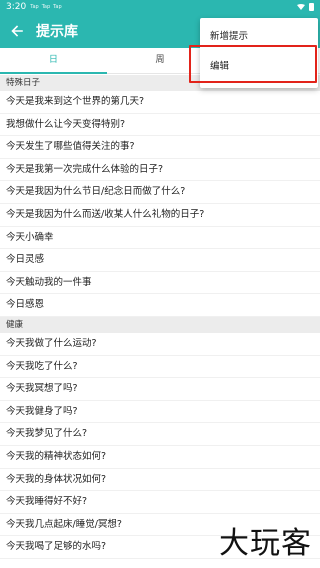 Image resolution: width=320 pixels, height=568 pixels. What do you see at coordinates (160, 367) in the screenshot?
I see `list-item: 今天我吃了什么?` at bounding box center [160, 367].